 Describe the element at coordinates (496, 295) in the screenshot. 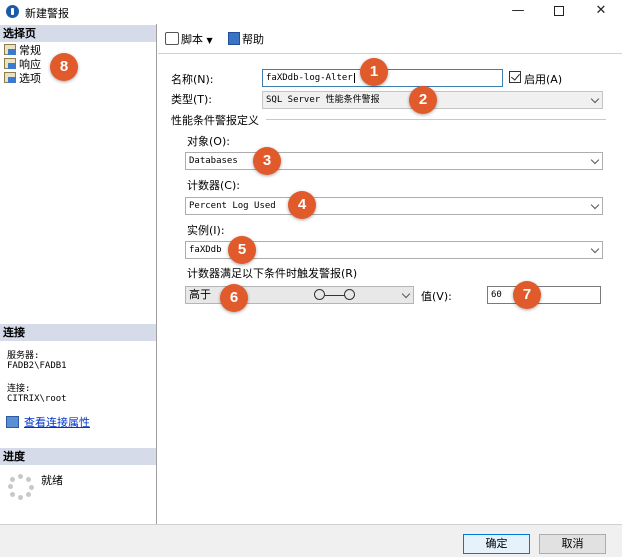

I see `value-value: 60` at that location.